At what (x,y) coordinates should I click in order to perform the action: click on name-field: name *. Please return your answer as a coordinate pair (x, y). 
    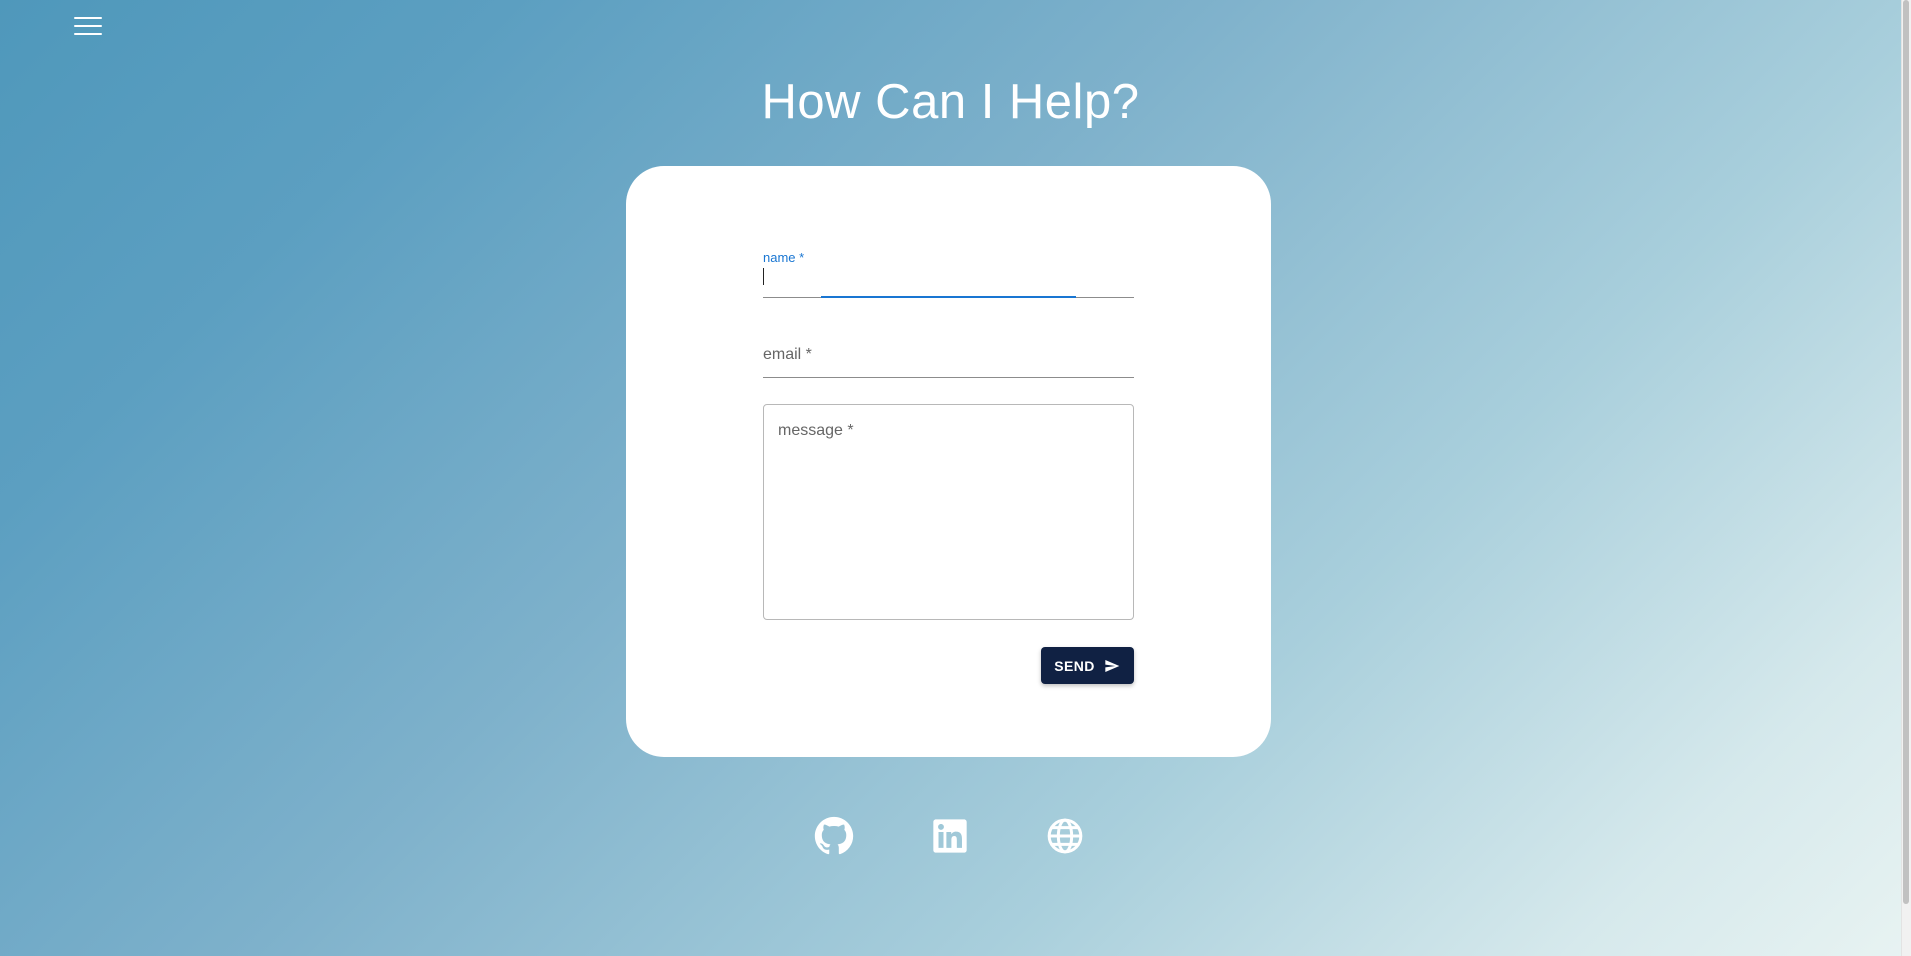
    Looking at the image, I should click on (948, 274).